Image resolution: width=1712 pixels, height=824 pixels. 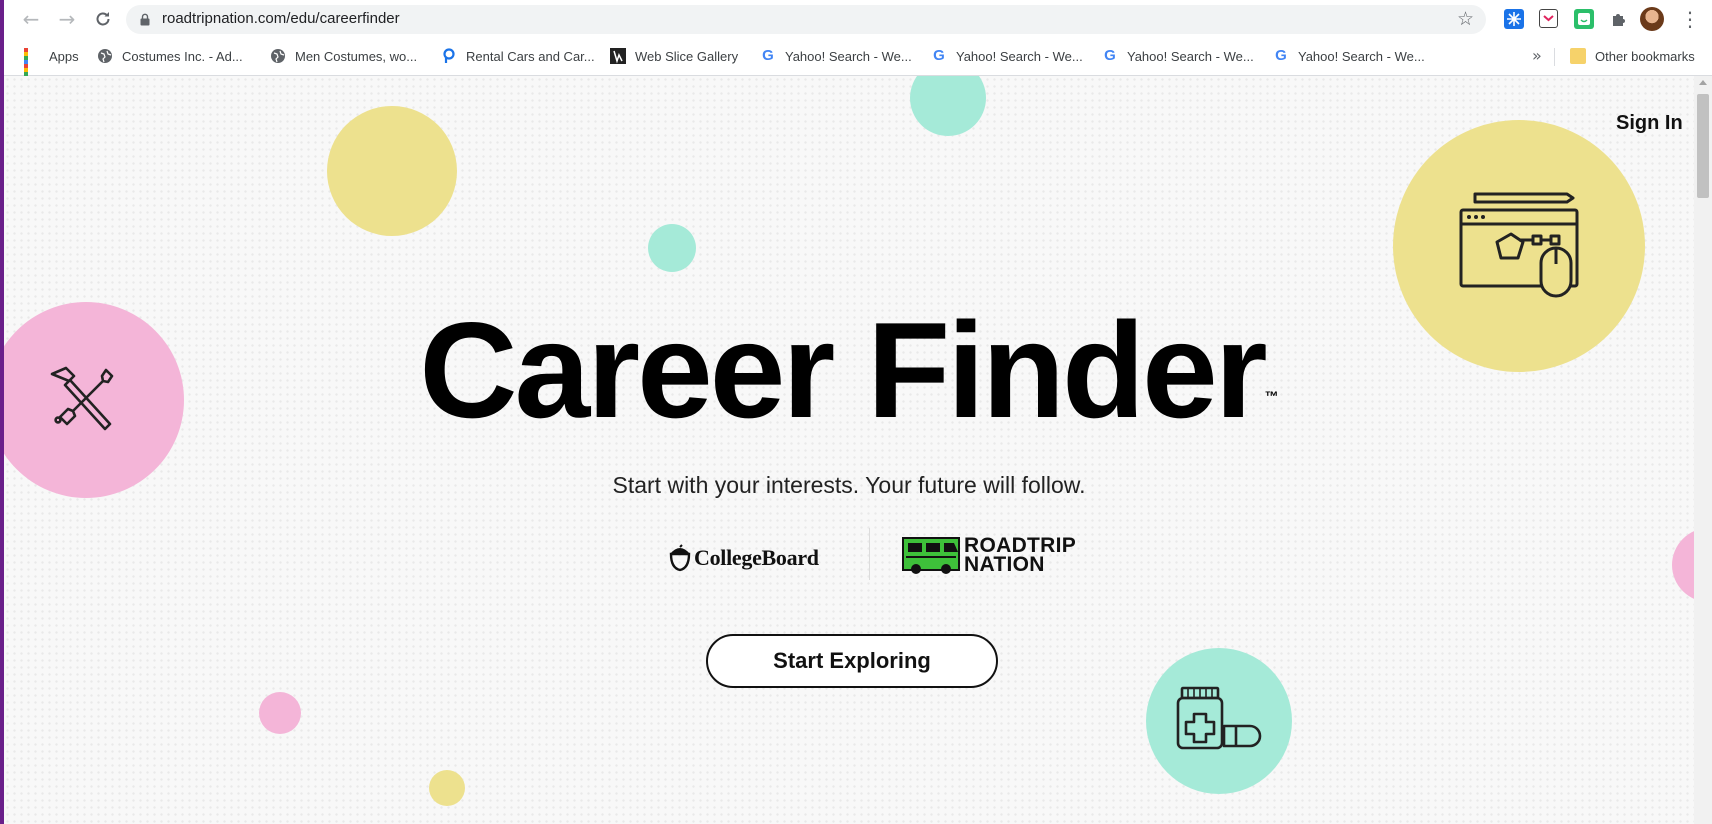 What do you see at coordinates (687, 56) in the screenshot?
I see `bookmark-label: Web Slice Gallery` at bounding box center [687, 56].